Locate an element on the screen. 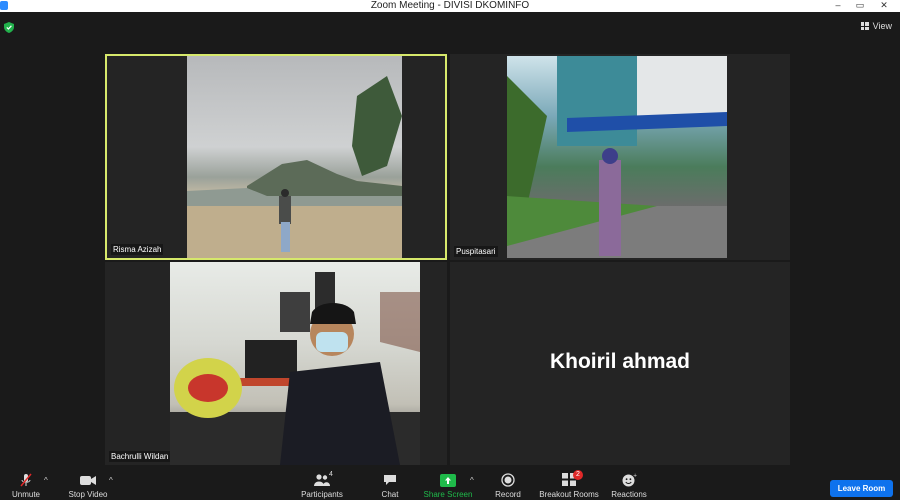 The height and width of the screenshot is (500, 900). chat-label: Chat is located at coordinates (390, 494).